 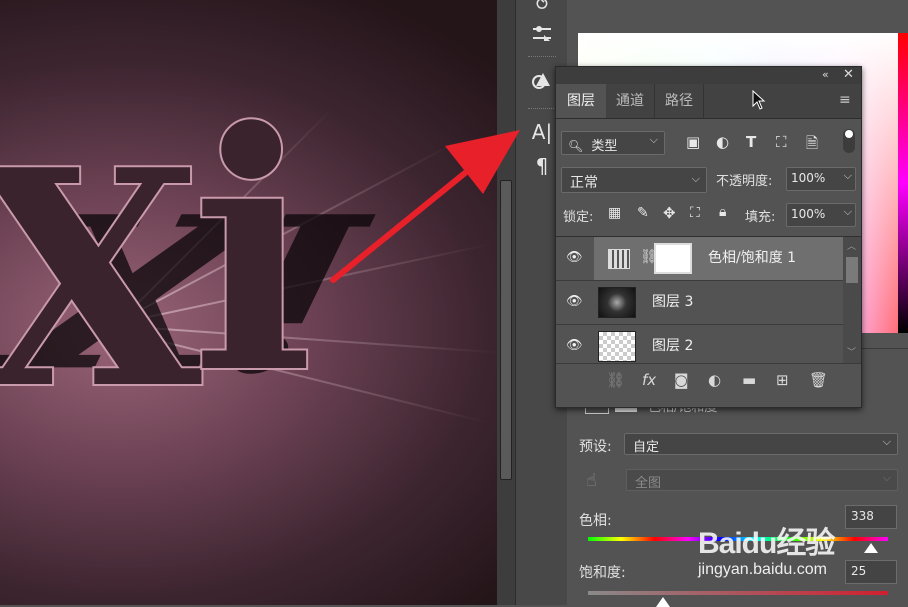 I want to click on lock-label: 锁定:, so click(x=578, y=217).